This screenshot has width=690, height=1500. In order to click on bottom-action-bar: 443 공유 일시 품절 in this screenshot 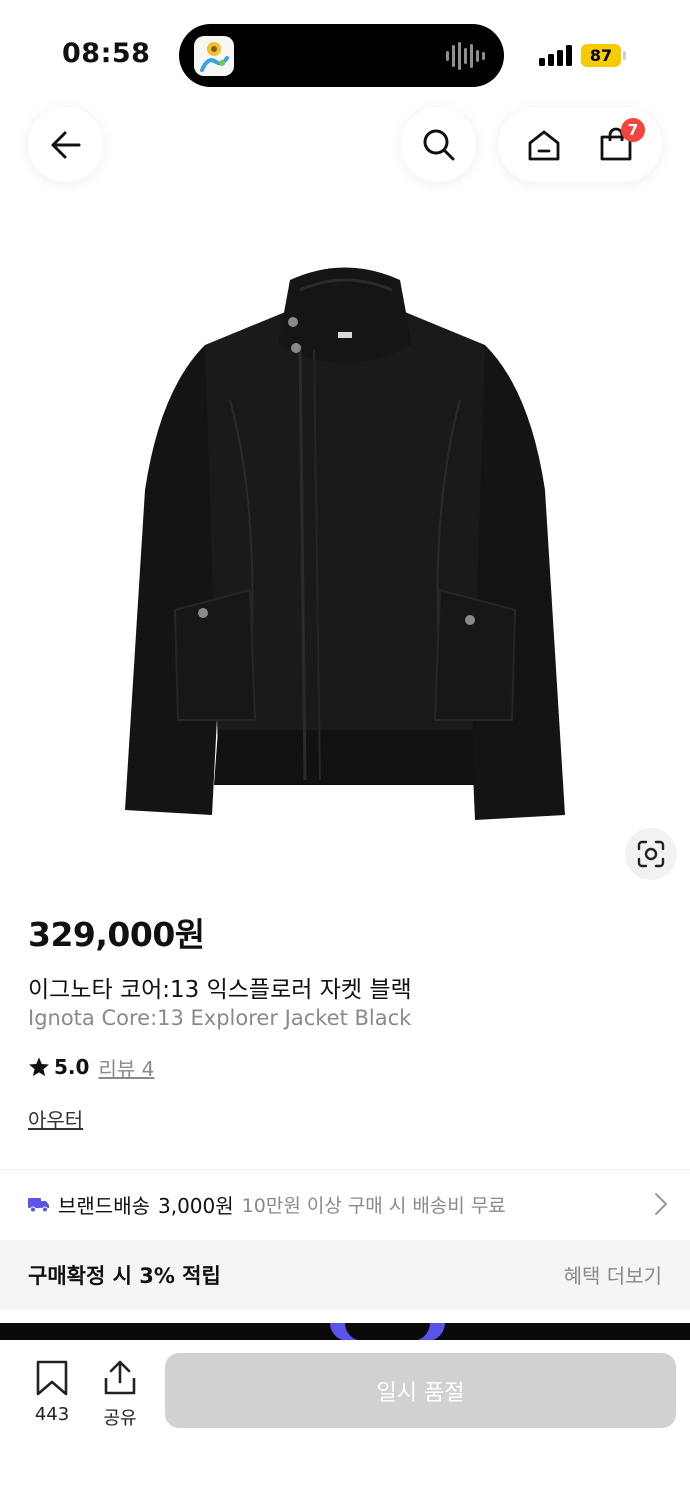, I will do `click(345, 1420)`.